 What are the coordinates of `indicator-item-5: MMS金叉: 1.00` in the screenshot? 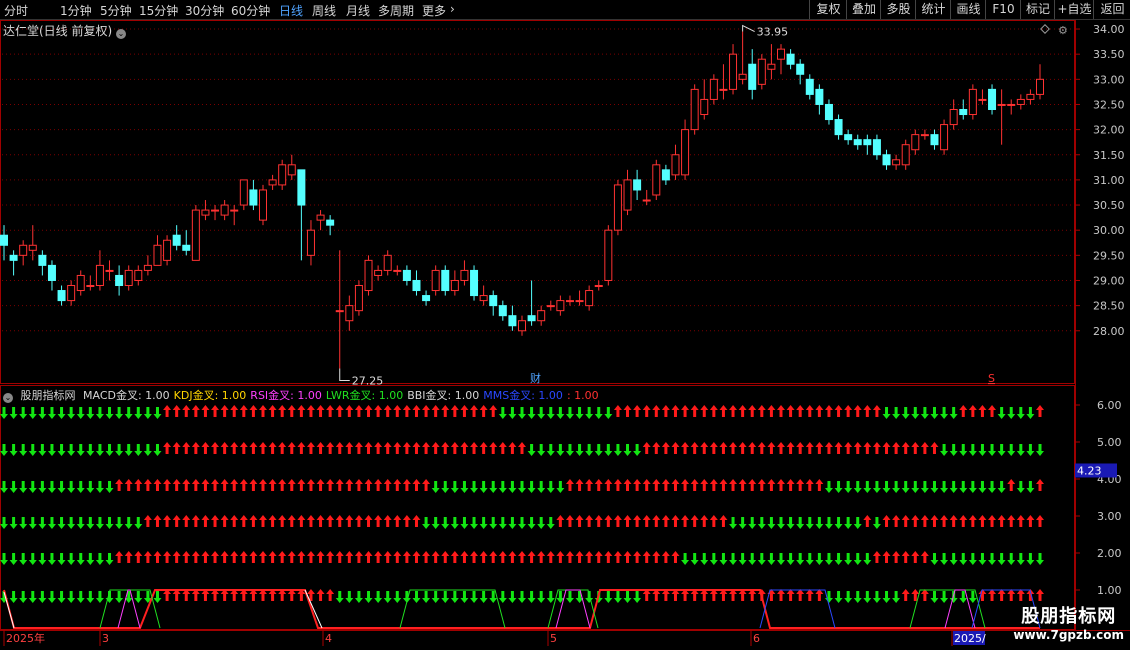 It's located at (523, 395).